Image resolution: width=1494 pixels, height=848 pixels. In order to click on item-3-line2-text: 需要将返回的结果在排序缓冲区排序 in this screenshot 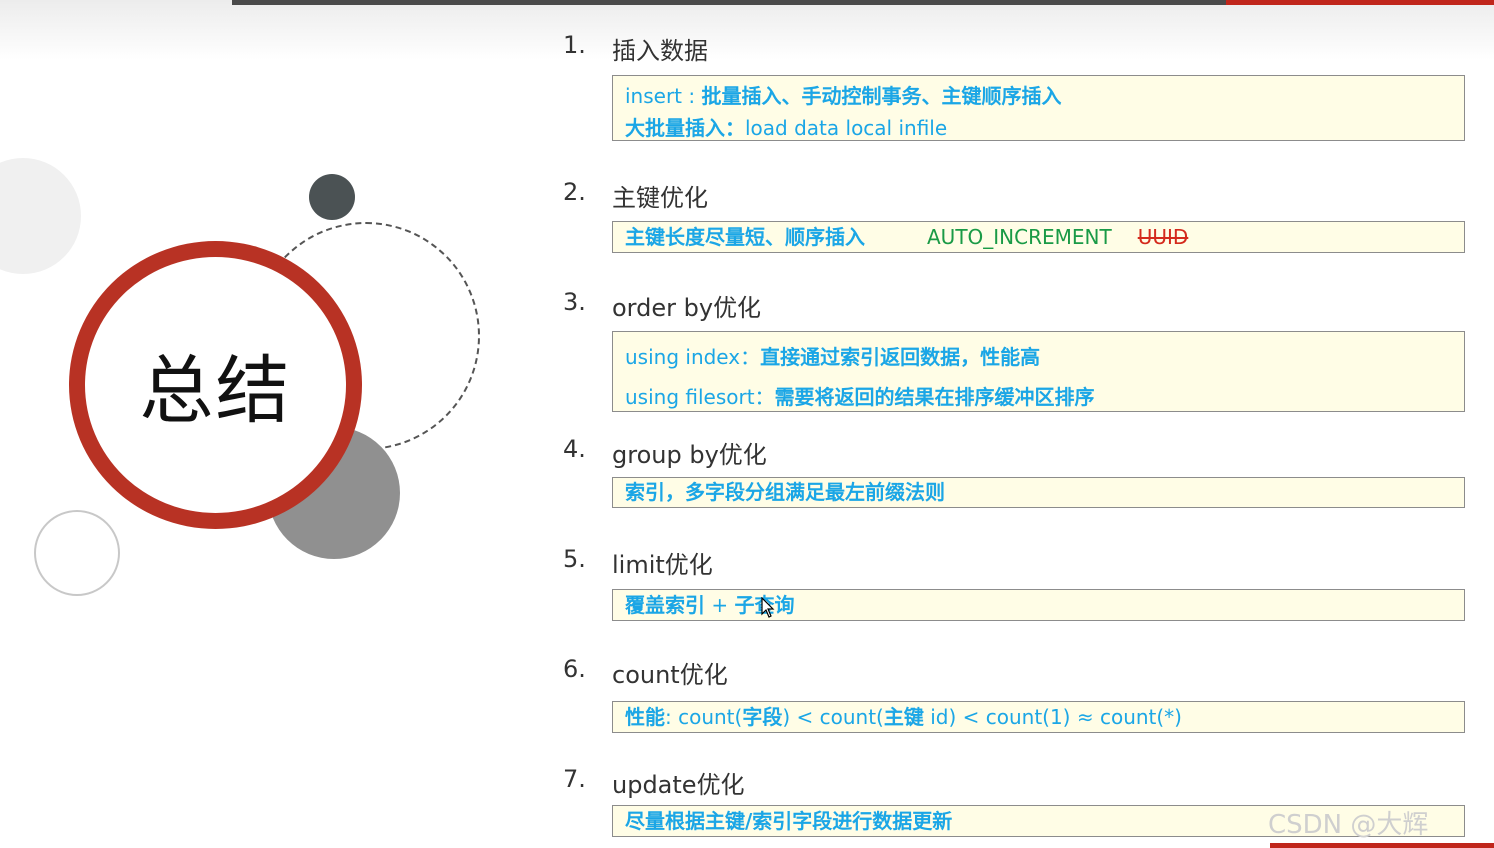, I will do `click(934, 397)`.